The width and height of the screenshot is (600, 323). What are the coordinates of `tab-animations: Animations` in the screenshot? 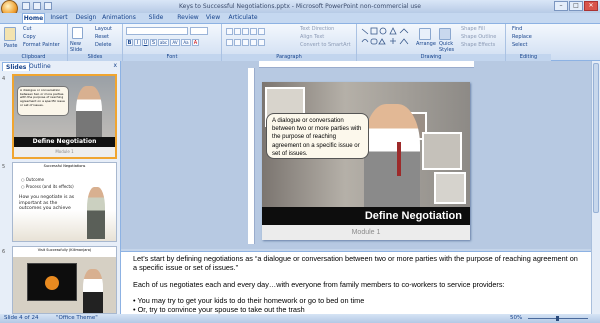 It's located at (119, 18).